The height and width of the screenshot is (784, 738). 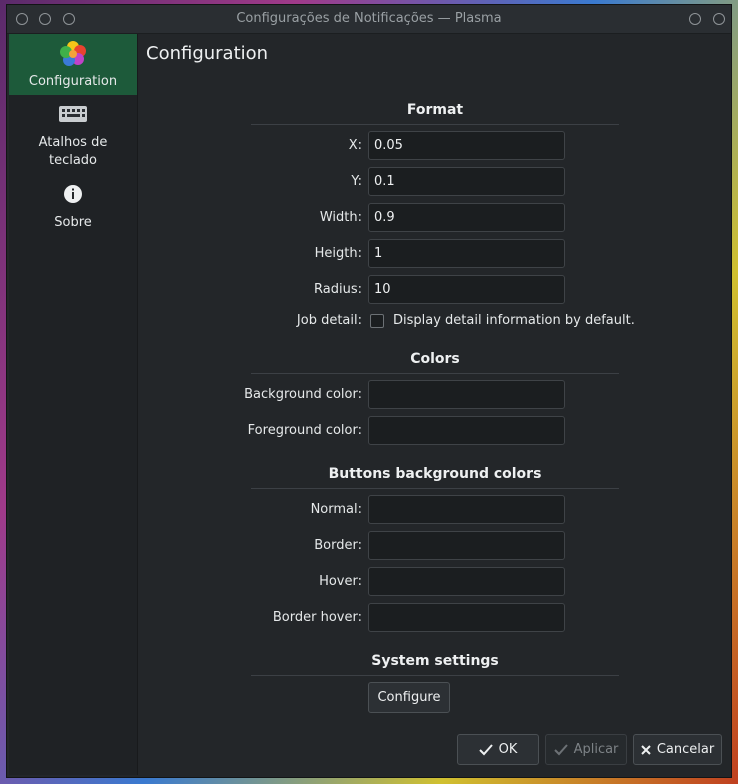 What do you see at coordinates (336, 509) in the screenshot?
I see `normal-color-label: Normal:` at bounding box center [336, 509].